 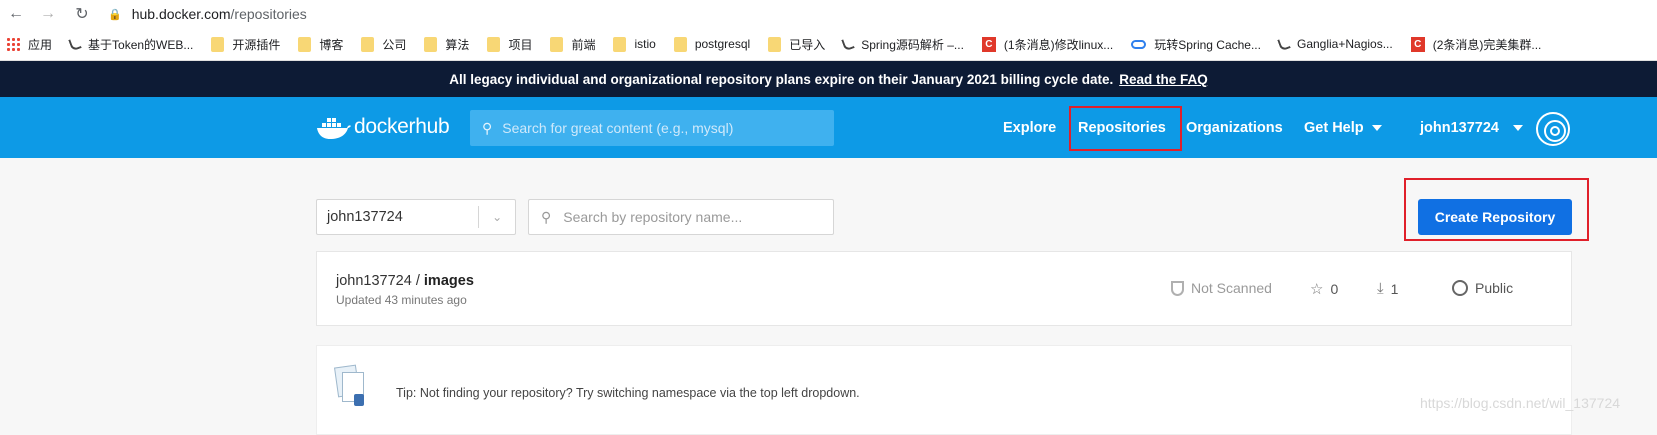 I want to click on repository-namespace: john137724, so click(x=374, y=281).